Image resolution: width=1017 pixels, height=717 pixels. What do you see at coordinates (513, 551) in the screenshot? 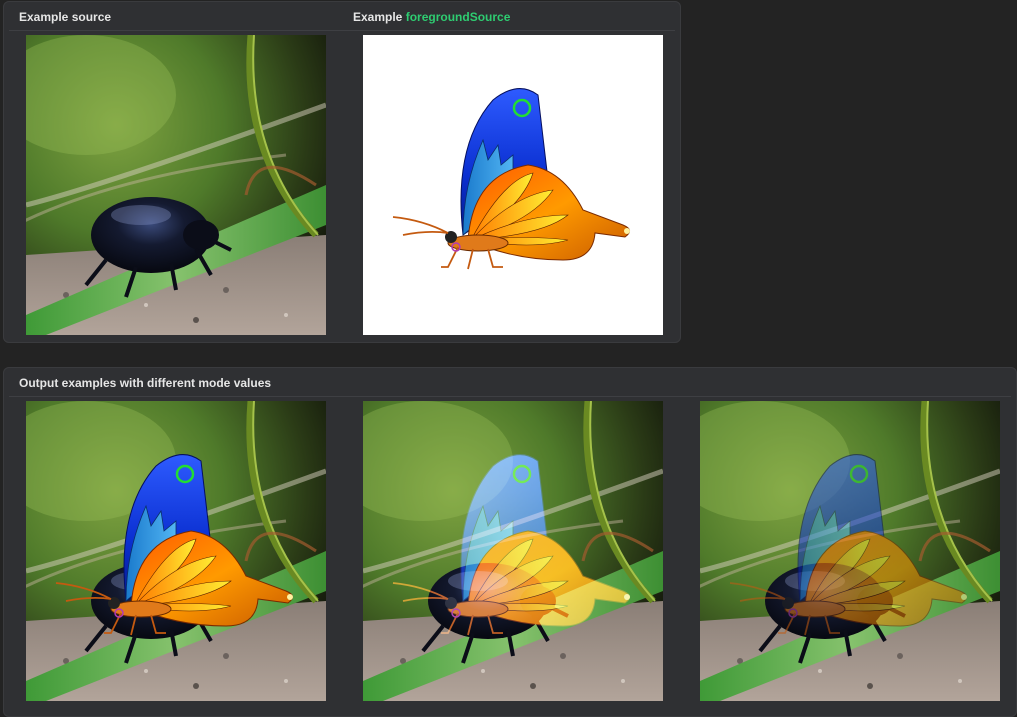
I see `output-image-screen` at bounding box center [513, 551].